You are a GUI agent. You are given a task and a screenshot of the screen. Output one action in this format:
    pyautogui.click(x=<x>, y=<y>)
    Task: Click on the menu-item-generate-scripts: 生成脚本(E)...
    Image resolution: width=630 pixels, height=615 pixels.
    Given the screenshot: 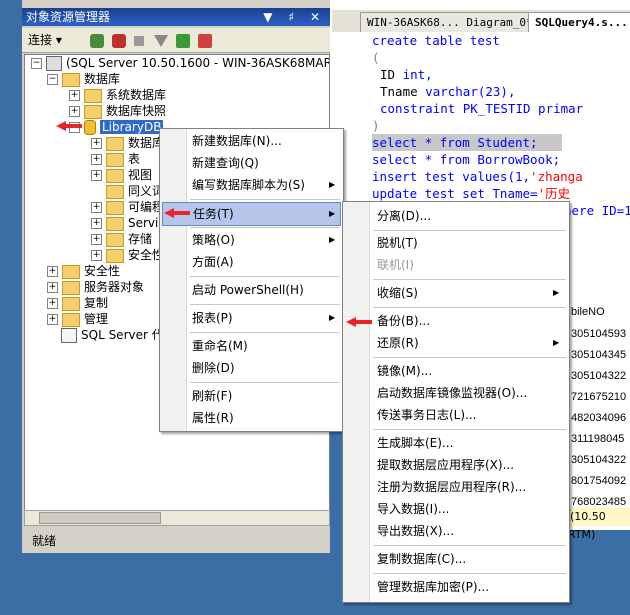 What is the action you would take?
    pyautogui.click(x=415, y=443)
    